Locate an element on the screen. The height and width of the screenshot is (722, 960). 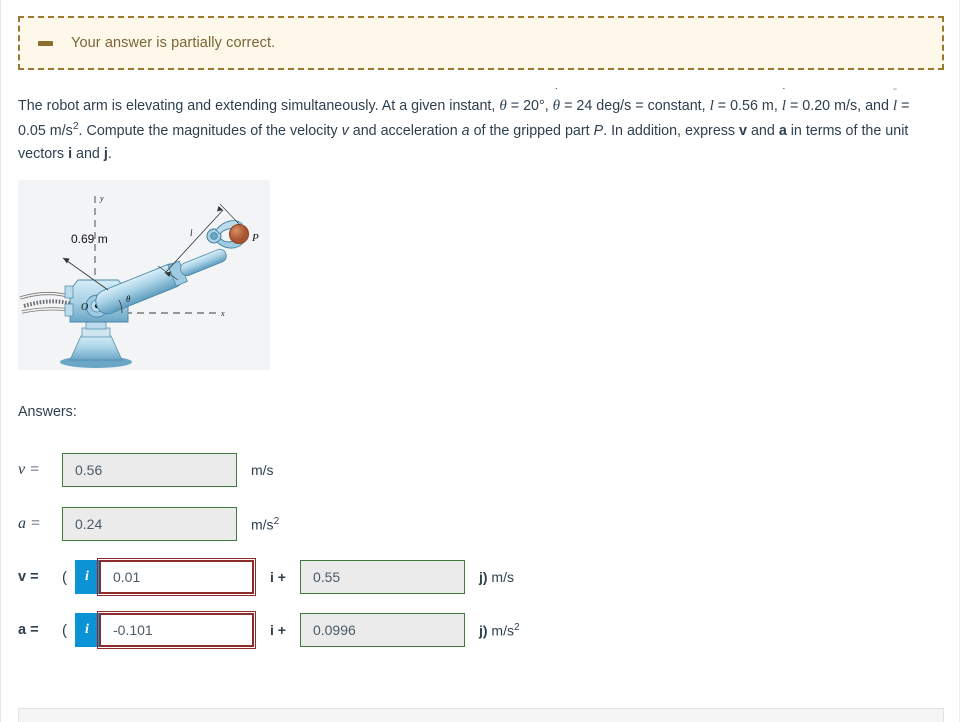
acceleration-vector-i-operator: i + is located at coordinates (278, 630).